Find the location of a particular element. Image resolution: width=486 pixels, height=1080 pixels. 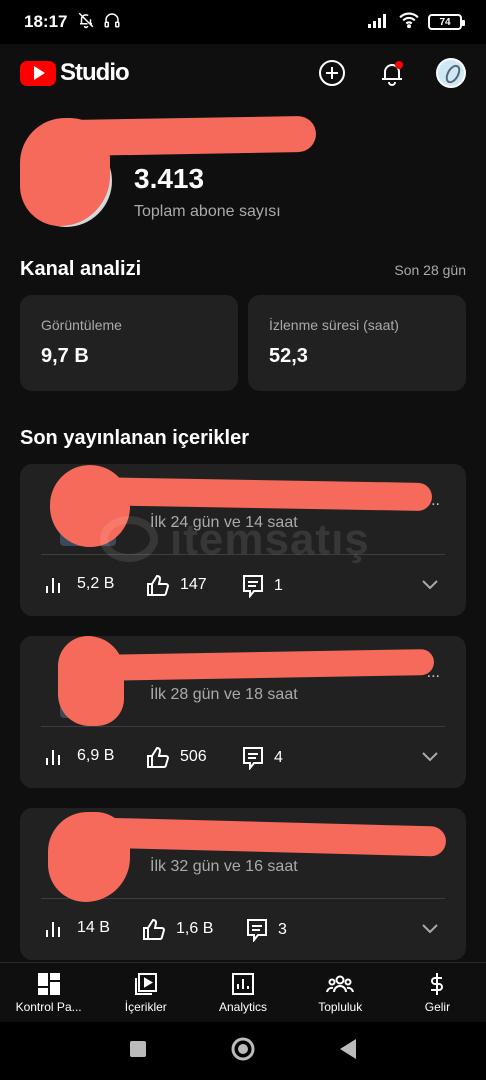

views-metric: 14 B is located at coordinates (77, 928).